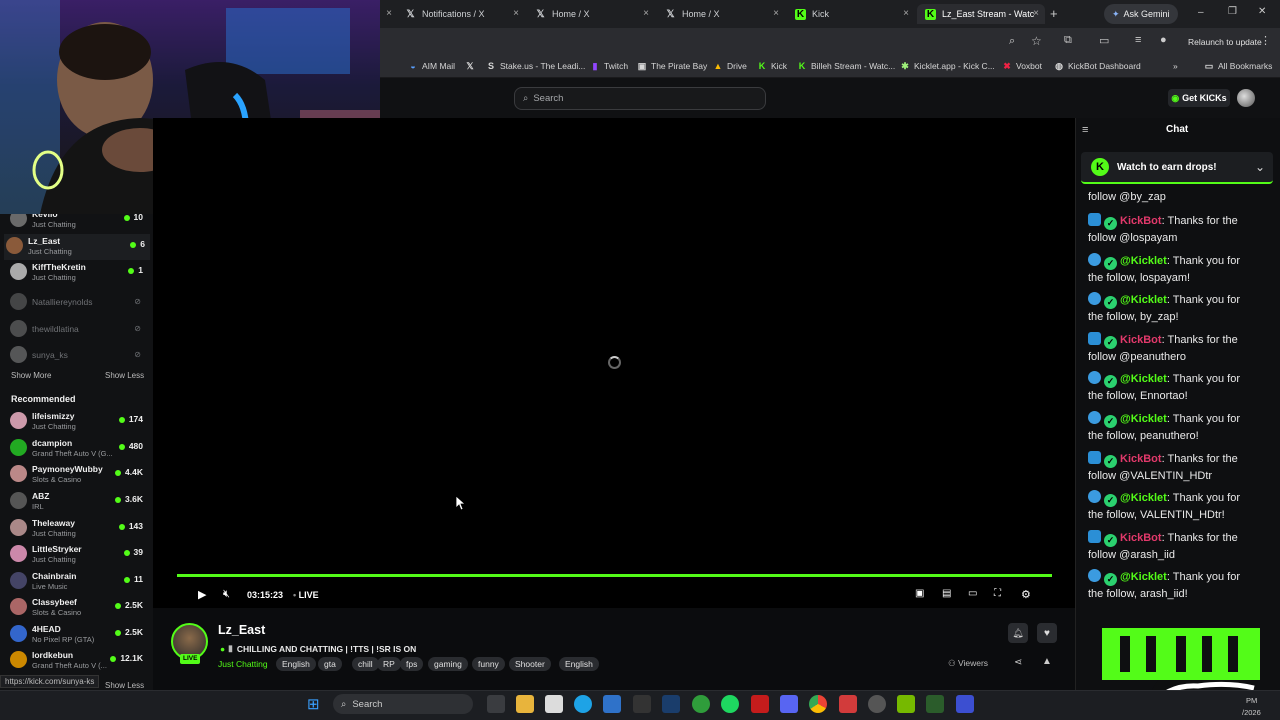 The image size is (1280, 720). What do you see at coordinates (78, 502) in the screenshot?
I see `recommended-channel-abz: ABZ IRL 3.6K` at bounding box center [78, 502].